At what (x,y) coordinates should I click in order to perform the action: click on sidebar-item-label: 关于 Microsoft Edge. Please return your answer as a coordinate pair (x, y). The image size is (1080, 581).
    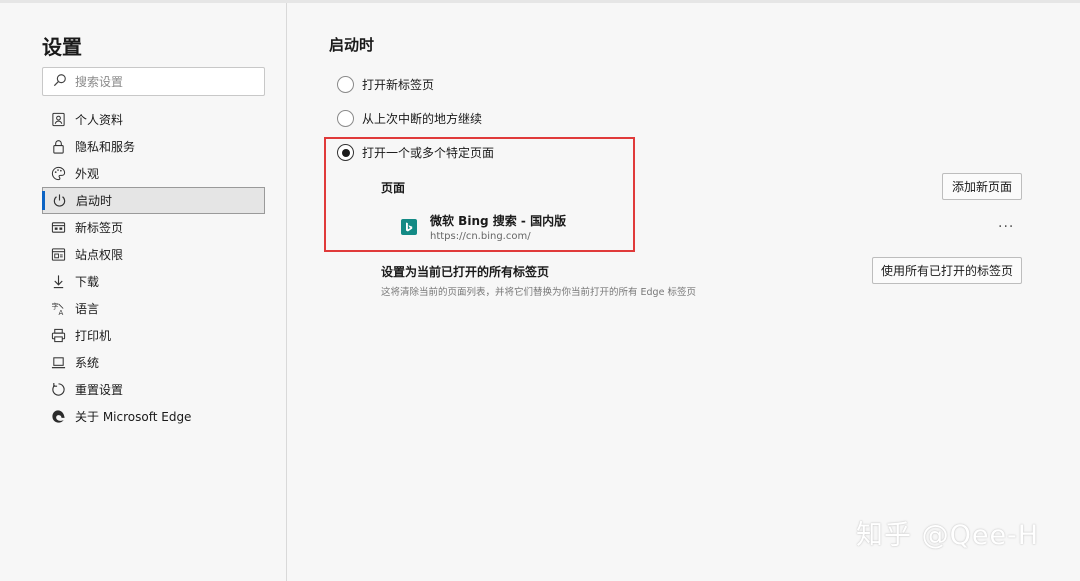
    Looking at the image, I should click on (133, 417).